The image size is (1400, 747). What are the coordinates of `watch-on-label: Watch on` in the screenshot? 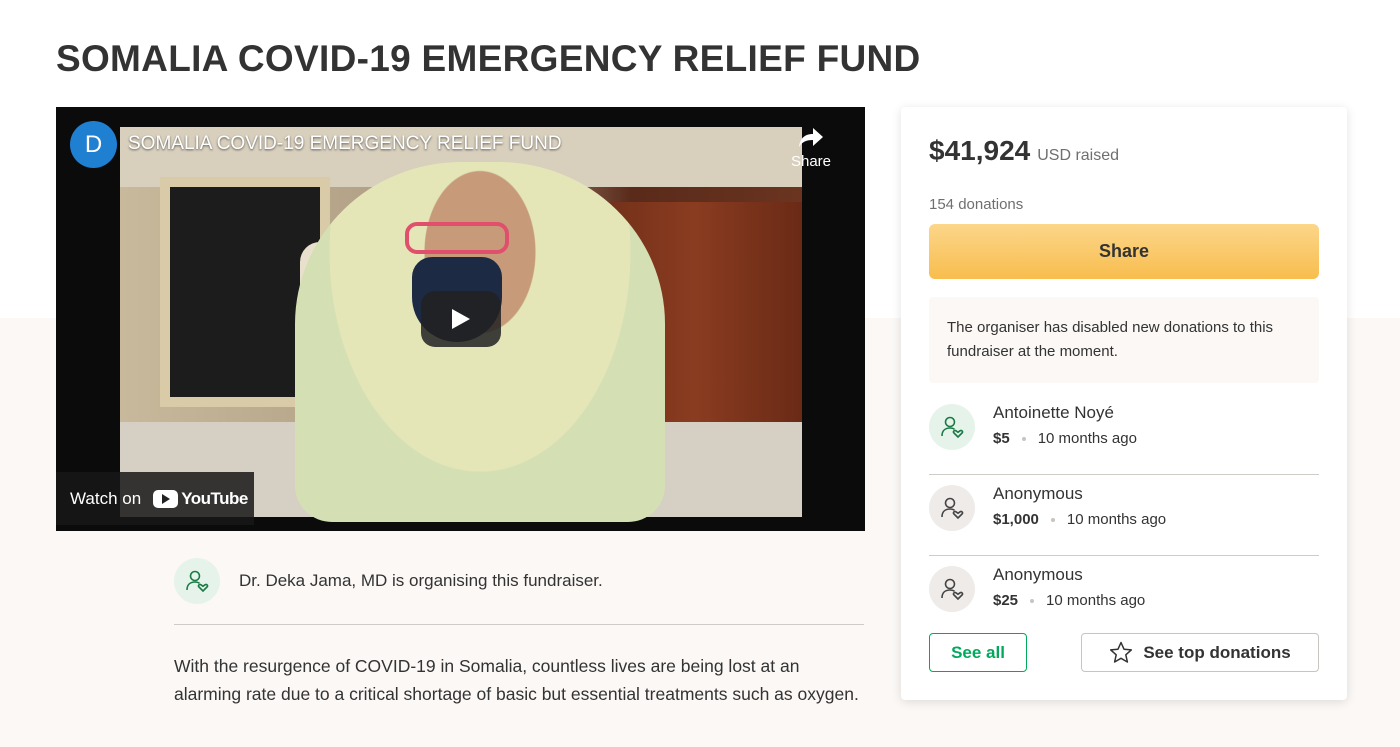 It's located at (106, 498).